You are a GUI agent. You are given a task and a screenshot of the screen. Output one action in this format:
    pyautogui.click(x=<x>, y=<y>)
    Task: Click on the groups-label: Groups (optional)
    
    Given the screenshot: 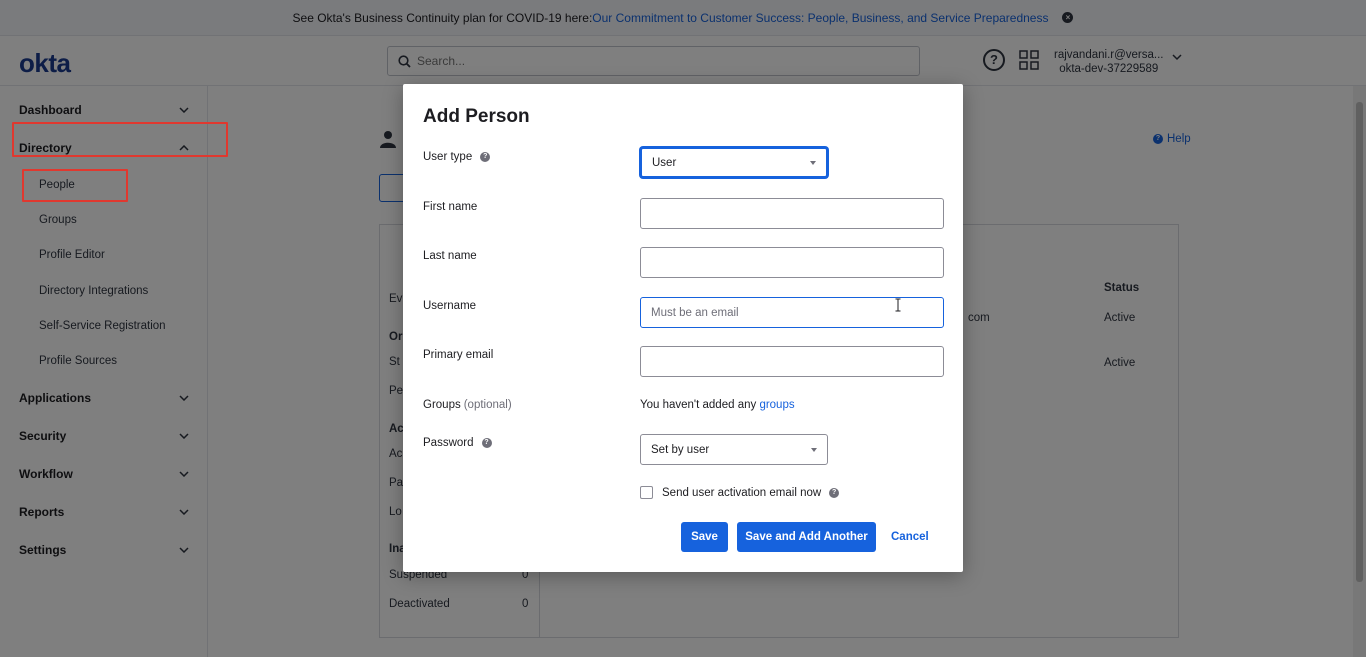 What is the action you would take?
    pyautogui.click(x=467, y=405)
    